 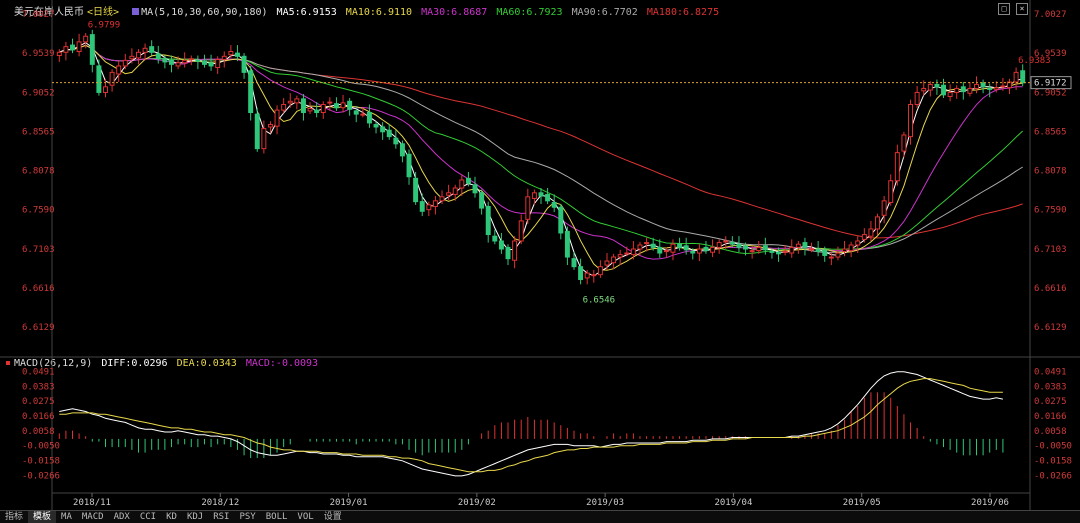 I want to click on tab-12: 设置, so click(x=333, y=517).